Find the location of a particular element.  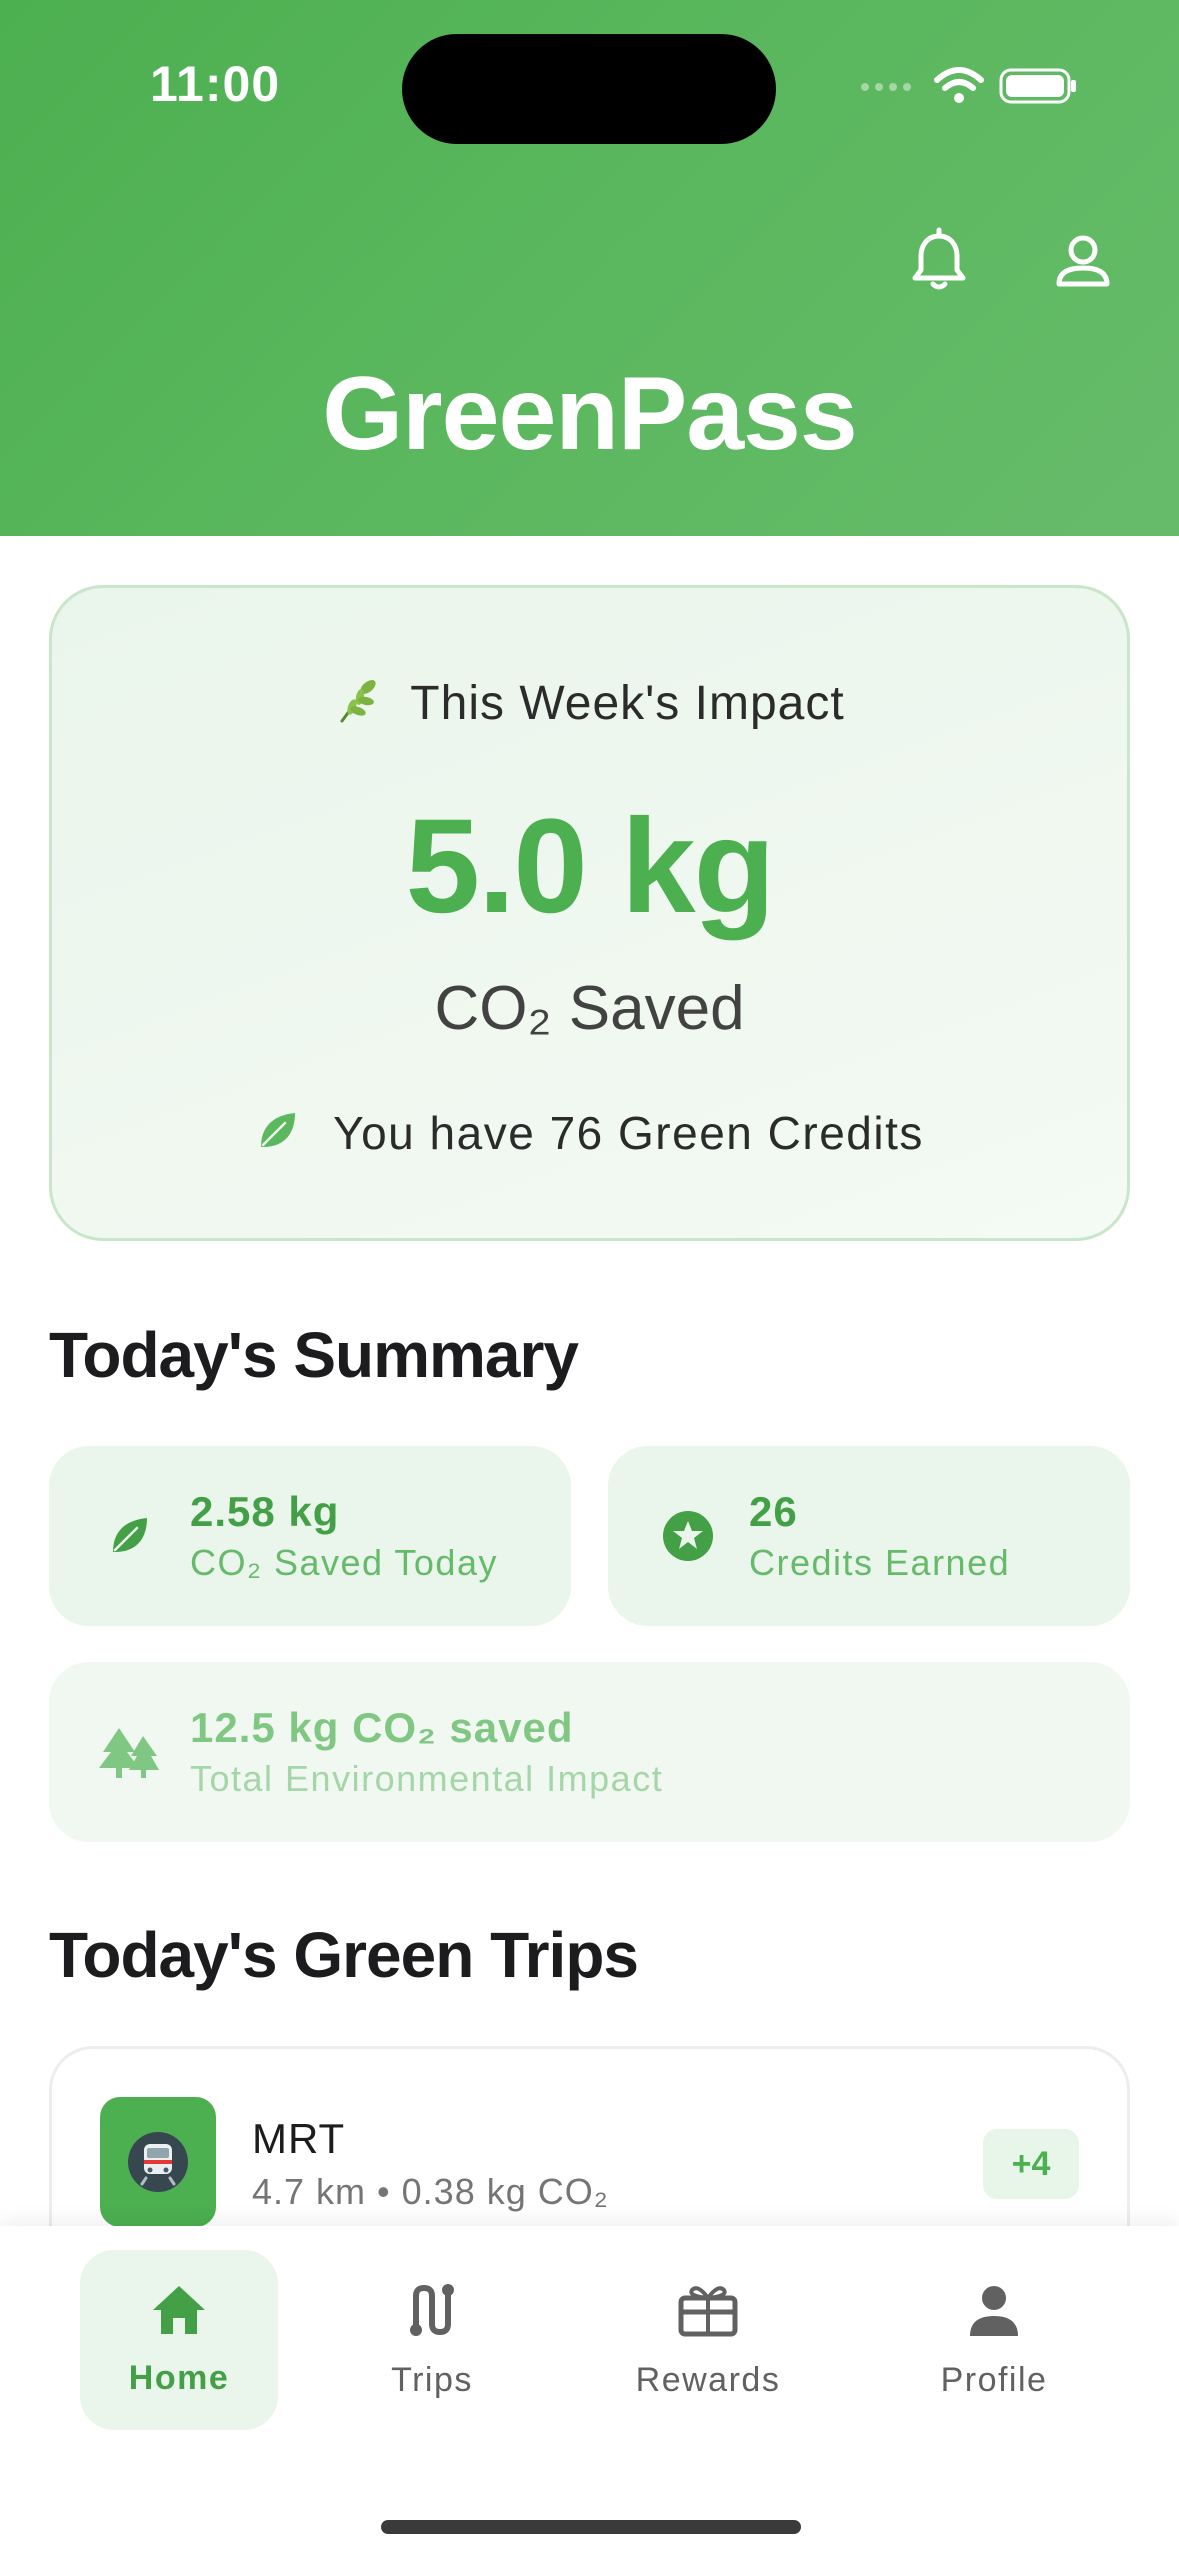

status-time: 11:00 is located at coordinates (215, 84).